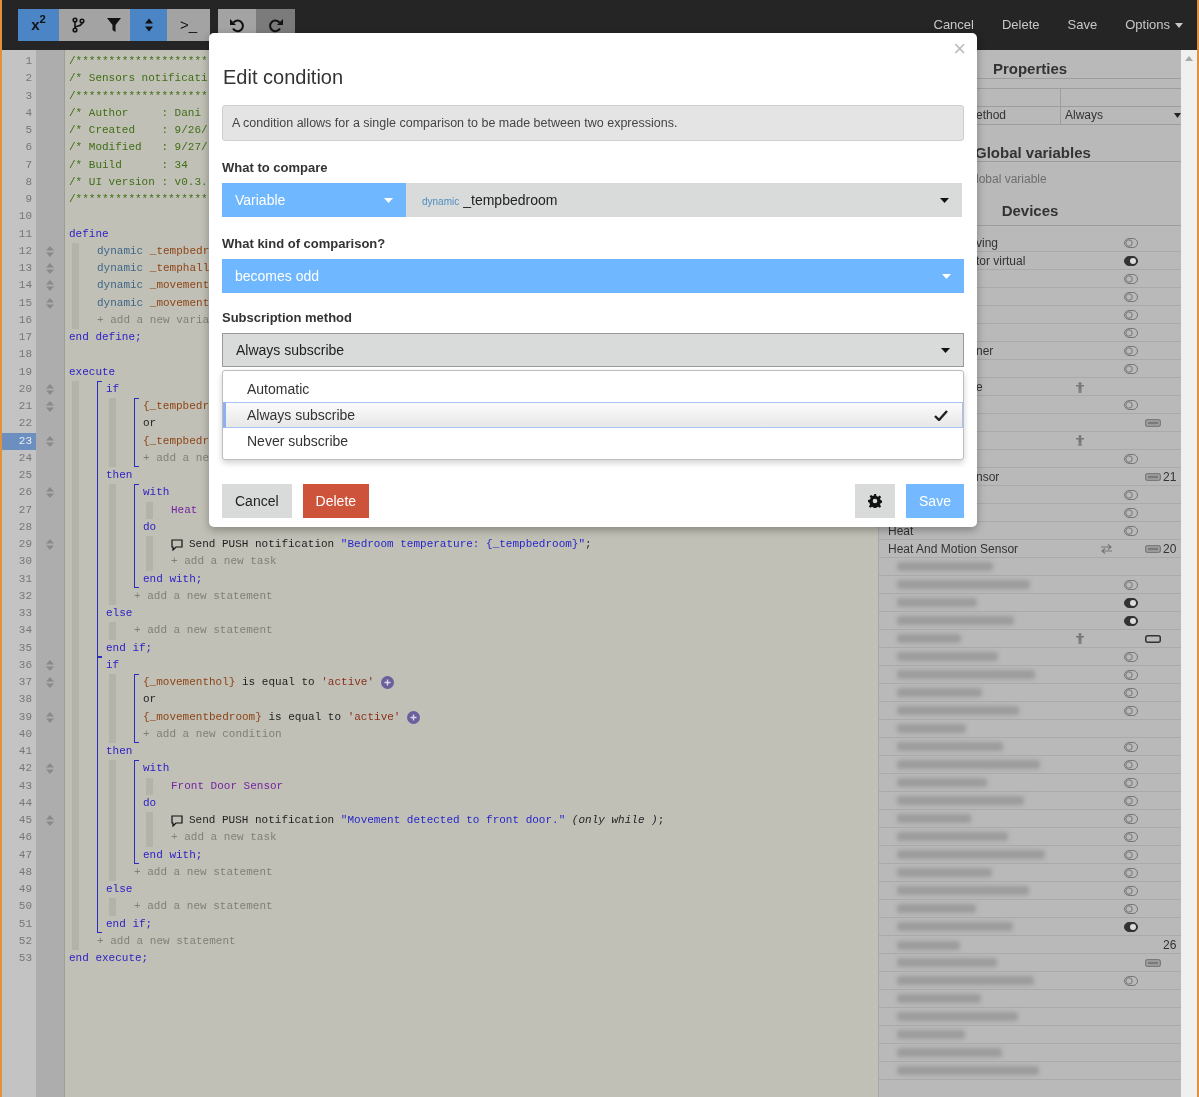  What do you see at coordinates (985, 351) in the screenshot?
I see `device-name: ner` at bounding box center [985, 351].